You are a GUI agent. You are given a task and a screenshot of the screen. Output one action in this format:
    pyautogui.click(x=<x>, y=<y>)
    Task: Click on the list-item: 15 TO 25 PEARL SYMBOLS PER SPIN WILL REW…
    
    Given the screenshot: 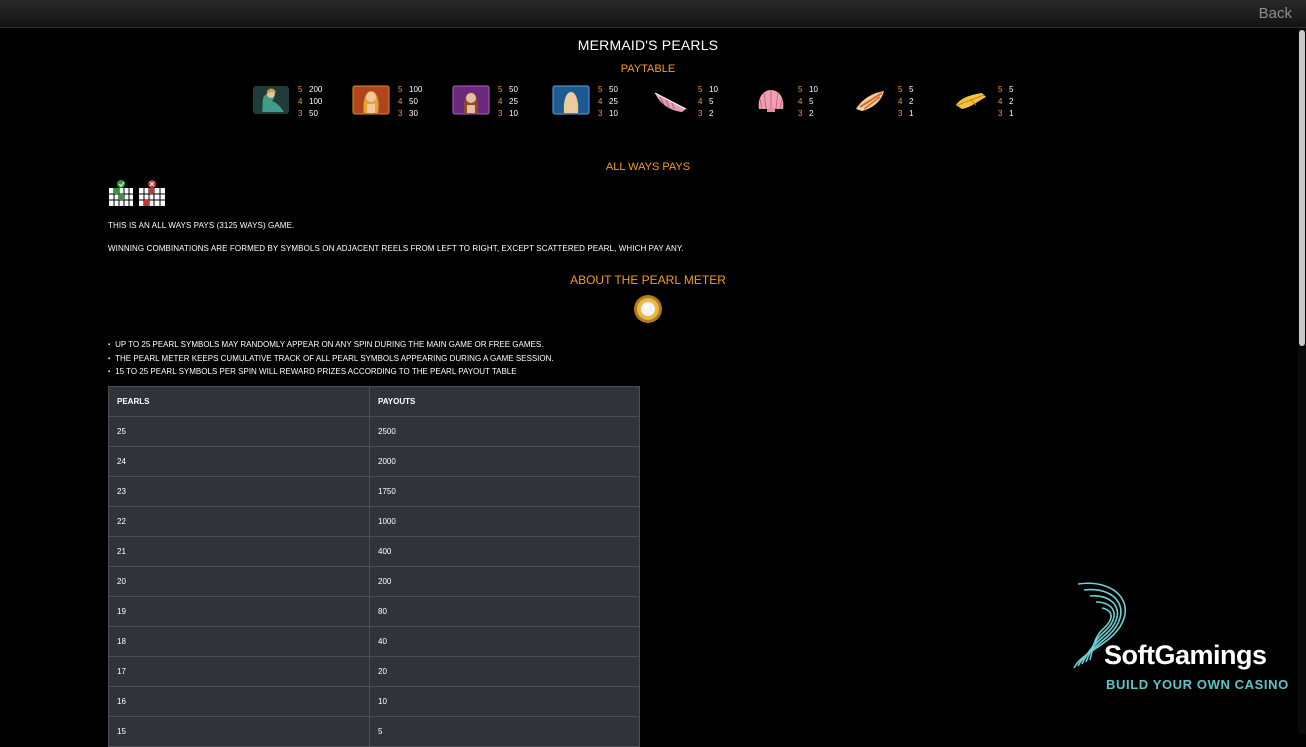 What is the action you would take?
    pyautogui.click(x=331, y=373)
    